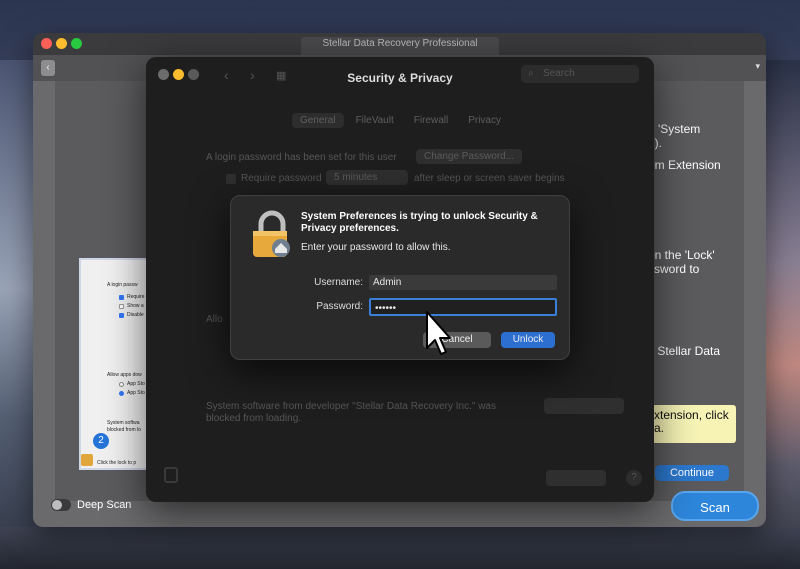 This screenshot has width=800, height=569. Describe the element at coordinates (431, 120) in the screenshot. I see `tab-firewall: Firewall` at that location.